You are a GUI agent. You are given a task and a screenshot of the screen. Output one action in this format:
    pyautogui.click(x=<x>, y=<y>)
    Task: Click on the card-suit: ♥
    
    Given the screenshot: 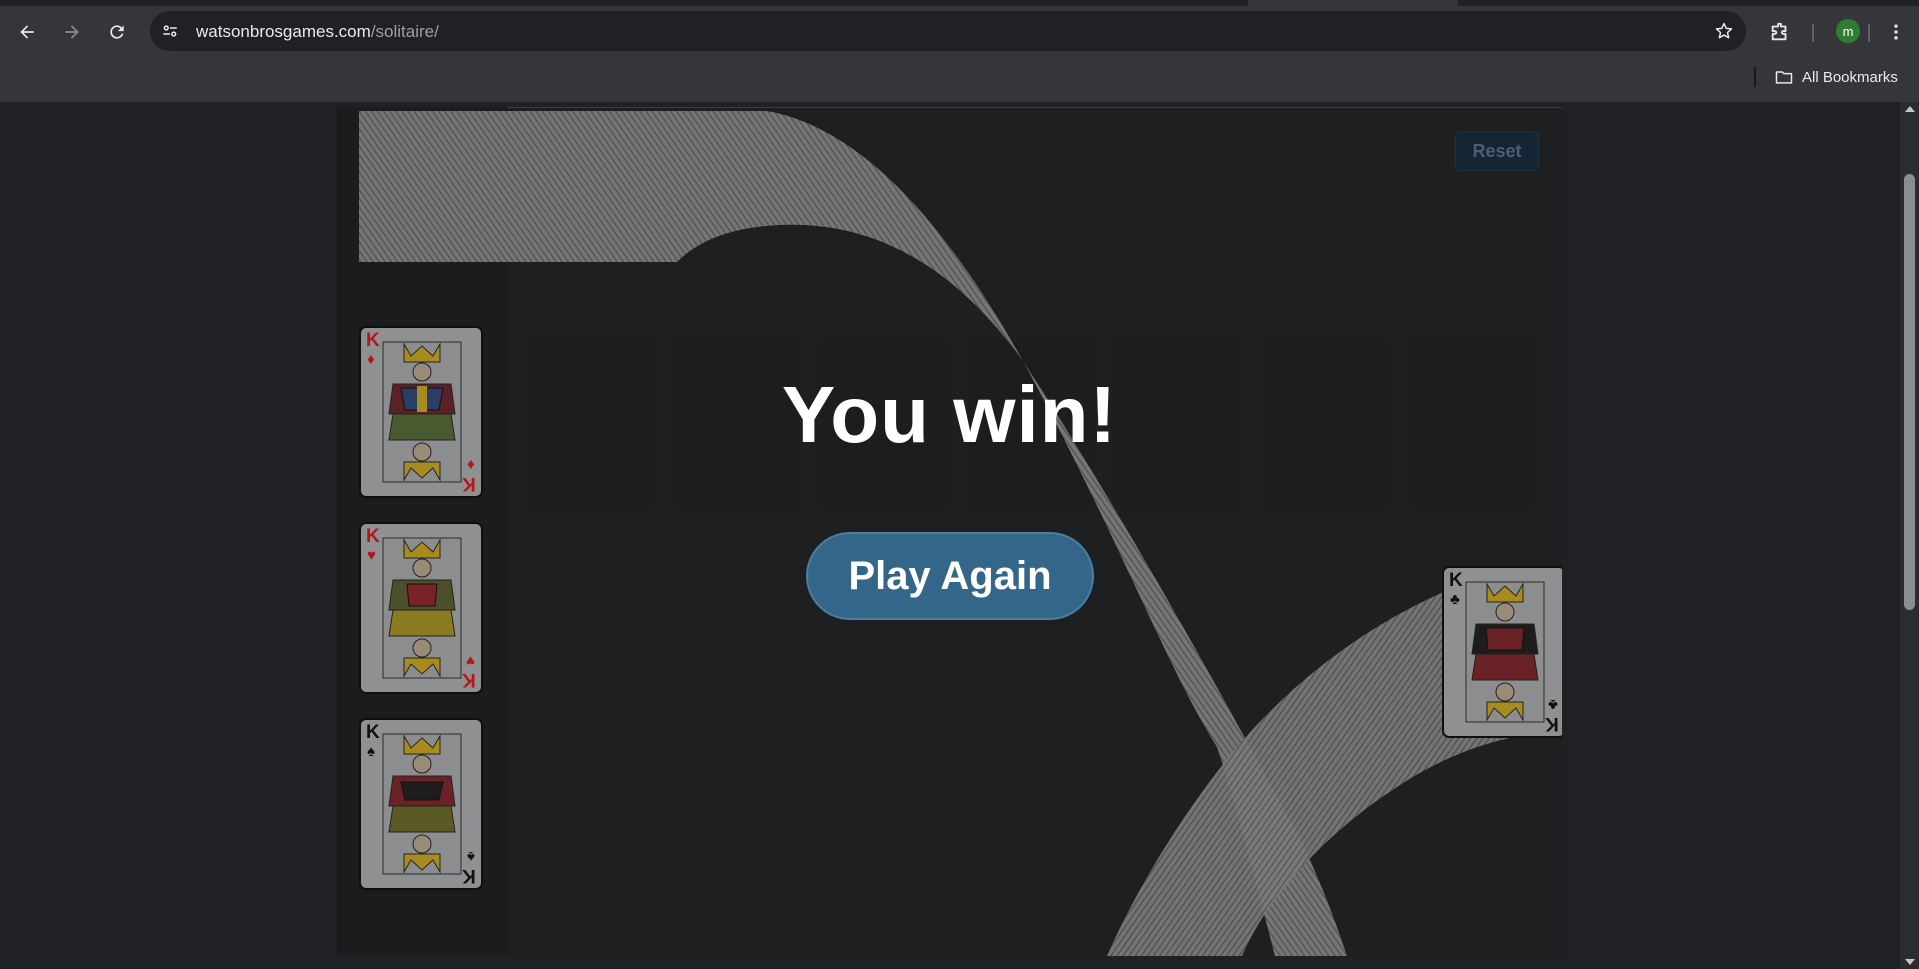 What is the action you would take?
    pyautogui.click(x=371, y=555)
    